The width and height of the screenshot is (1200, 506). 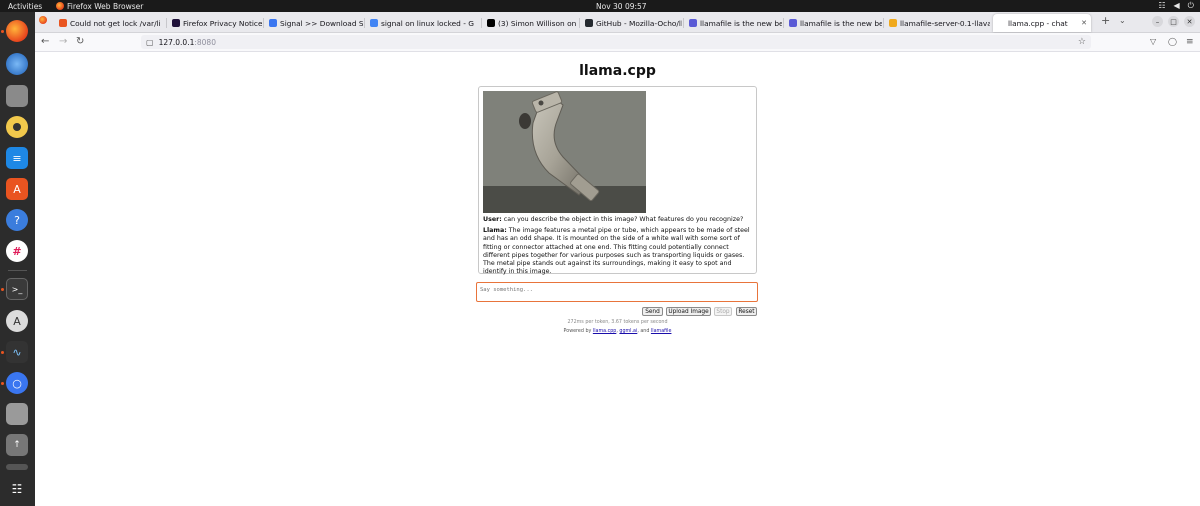 I want to click on stop-button: Stop, so click(x=723, y=311).